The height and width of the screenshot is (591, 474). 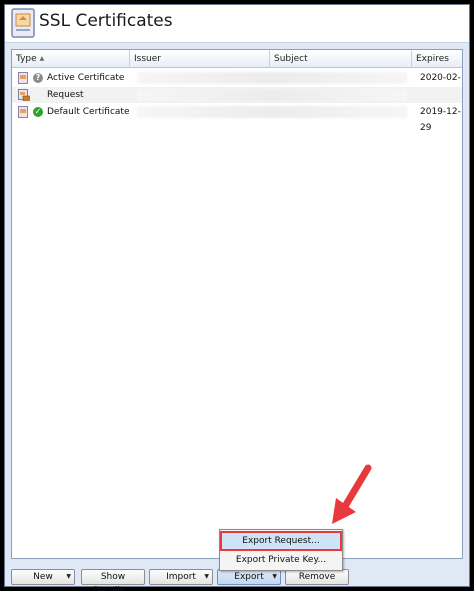 I want to click on row-expires: 2019-12-29, so click(x=440, y=120).